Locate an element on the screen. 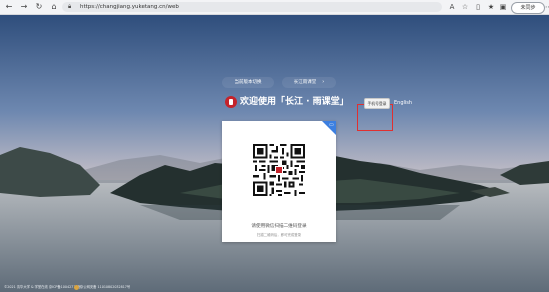 The image size is (549, 292). version-switch-label: 当前版本切换 is located at coordinates (248, 82).